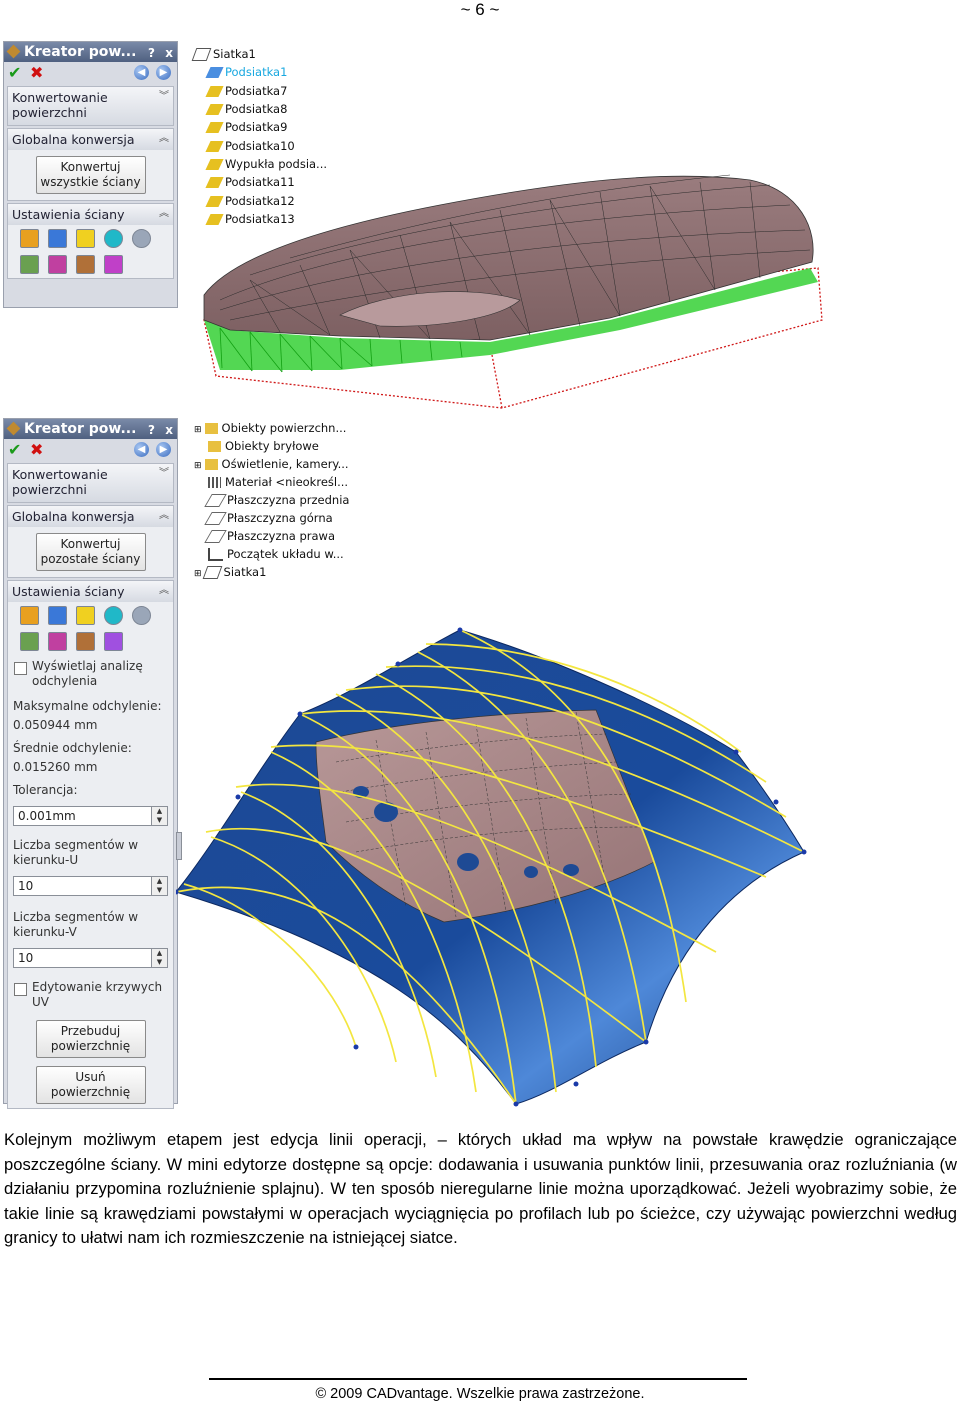  I want to click on group-title: Globalna konwersja, so click(73, 139).